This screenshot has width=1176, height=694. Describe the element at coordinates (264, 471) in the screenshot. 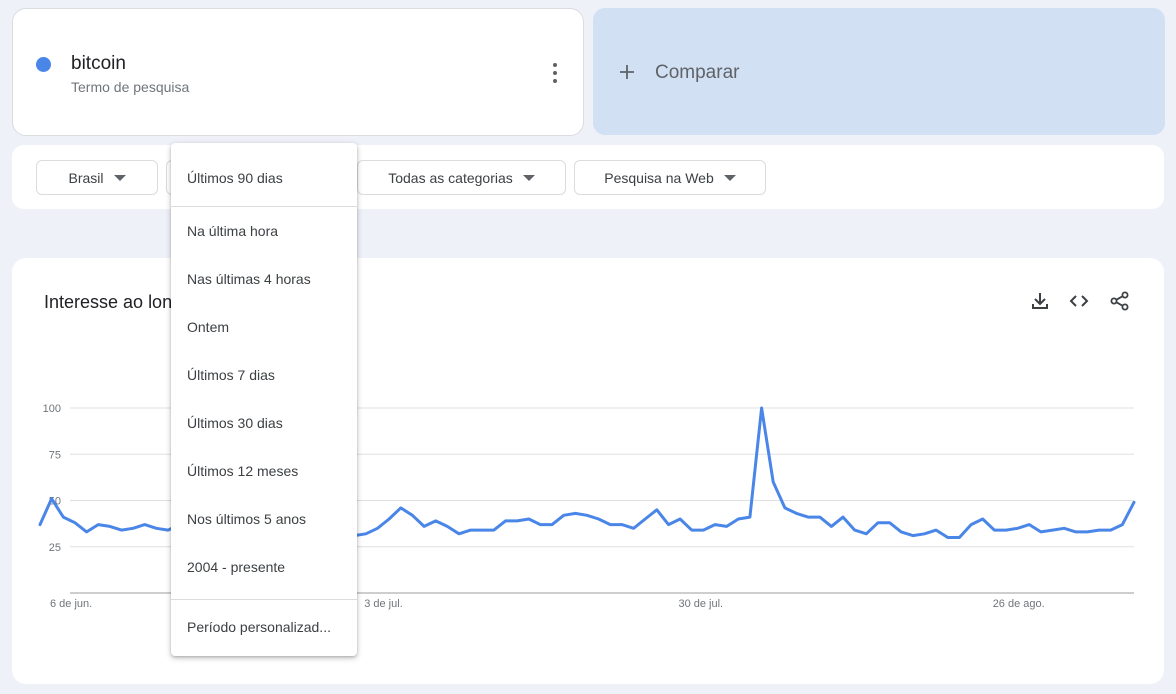

I see `time-option: Últimos 12 meses` at that location.